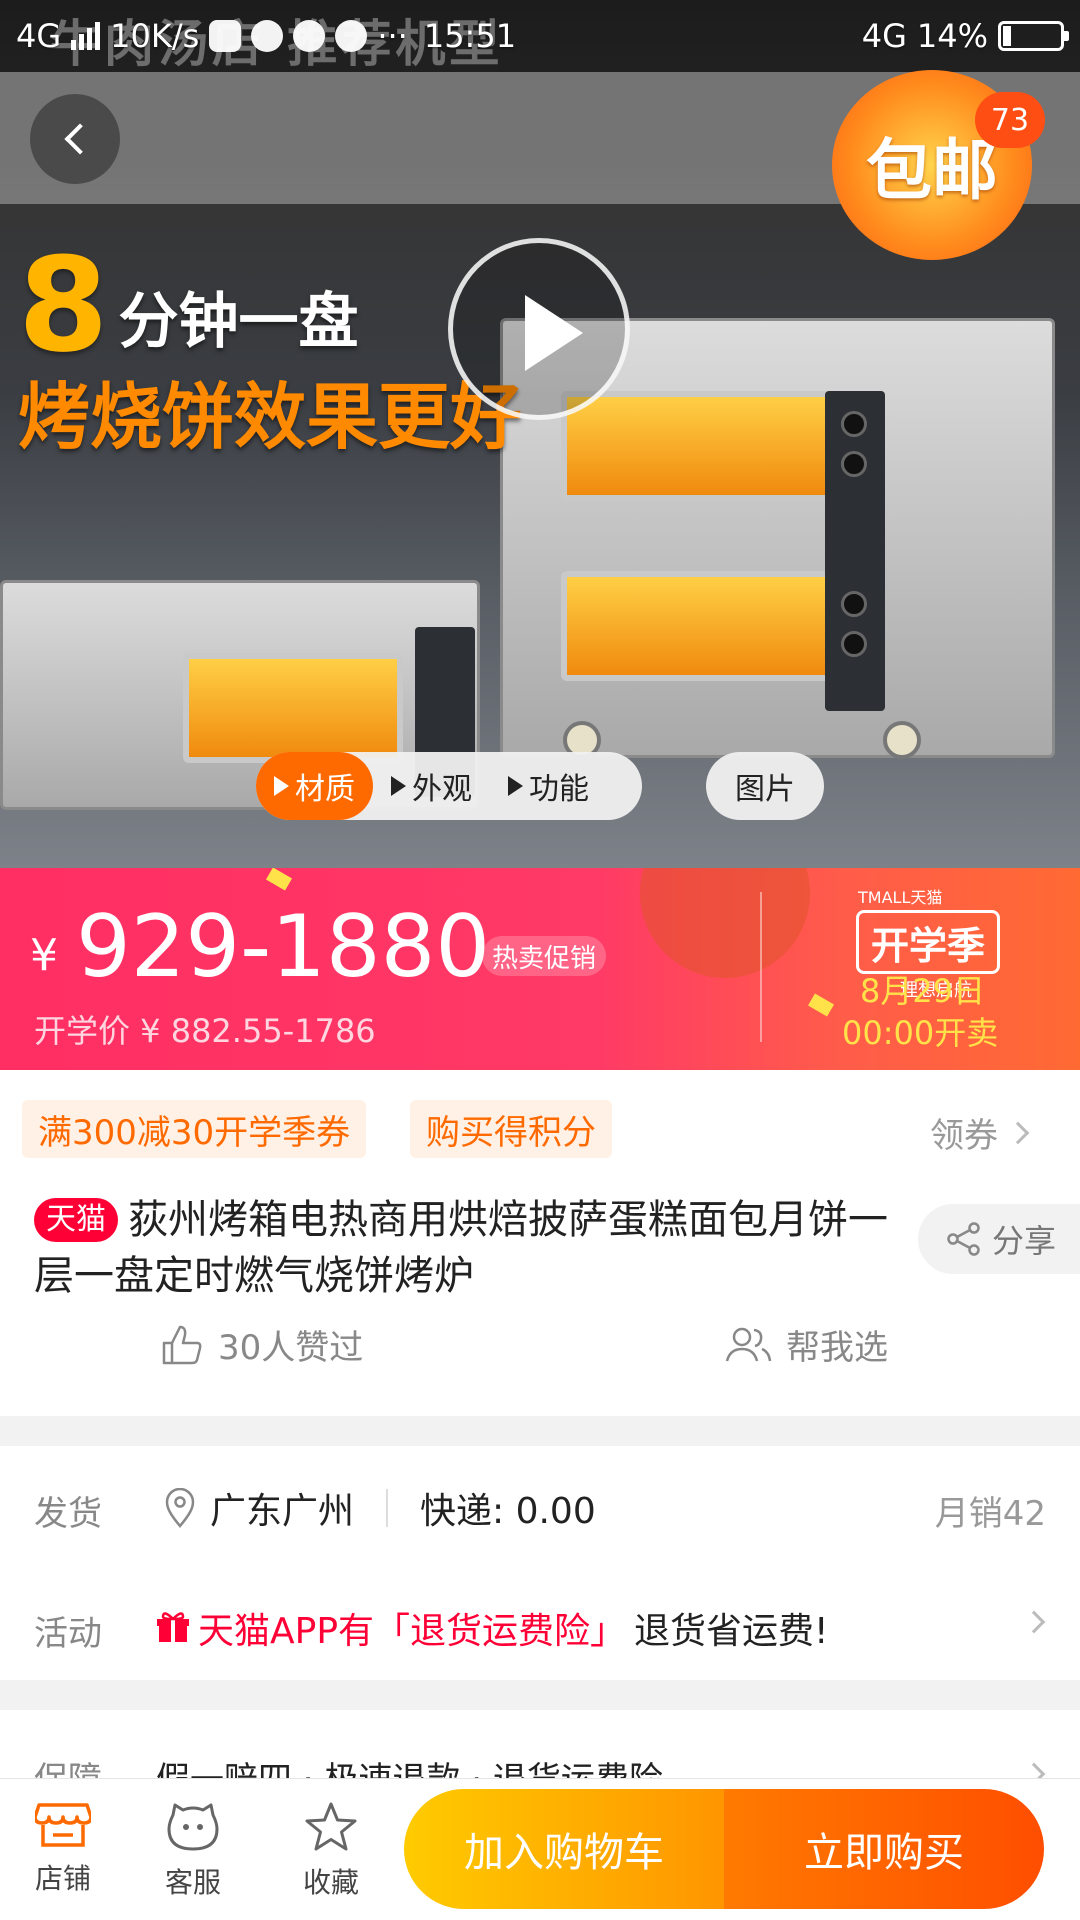 Image resolution: width=1080 pixels, height=1920 pixels. Describe the element at coordinates (731, 1631) in the screenshot. I see `activity-text: 退货省运费!` at that location.